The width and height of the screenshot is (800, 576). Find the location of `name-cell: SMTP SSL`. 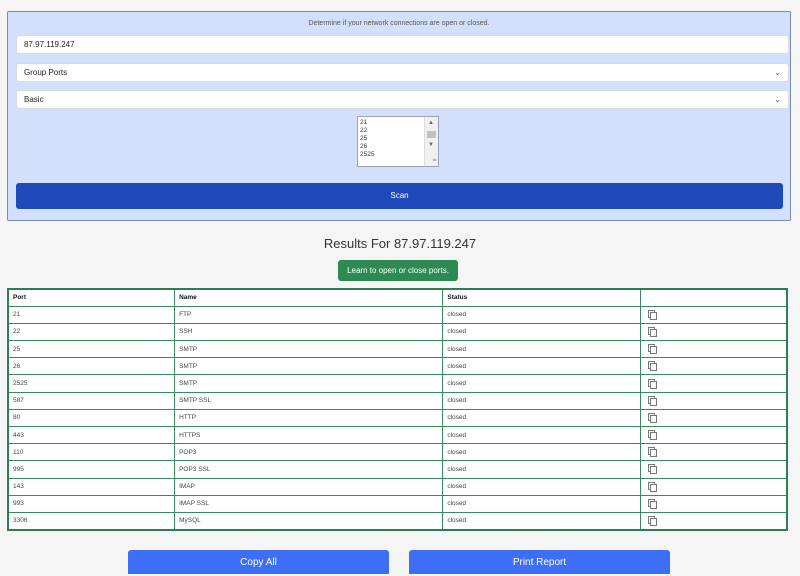

name-cell: SMTP SSL is located at coordinates (309, 400).